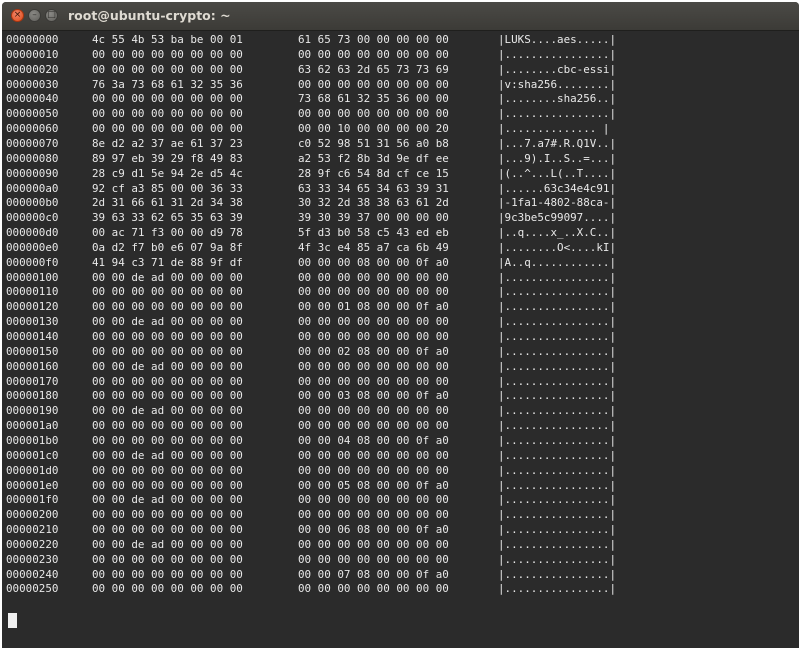  Describe the element at coordinates (32, 188) in the screenshot. I see `hexdump-offset: 000000a0` at that location.